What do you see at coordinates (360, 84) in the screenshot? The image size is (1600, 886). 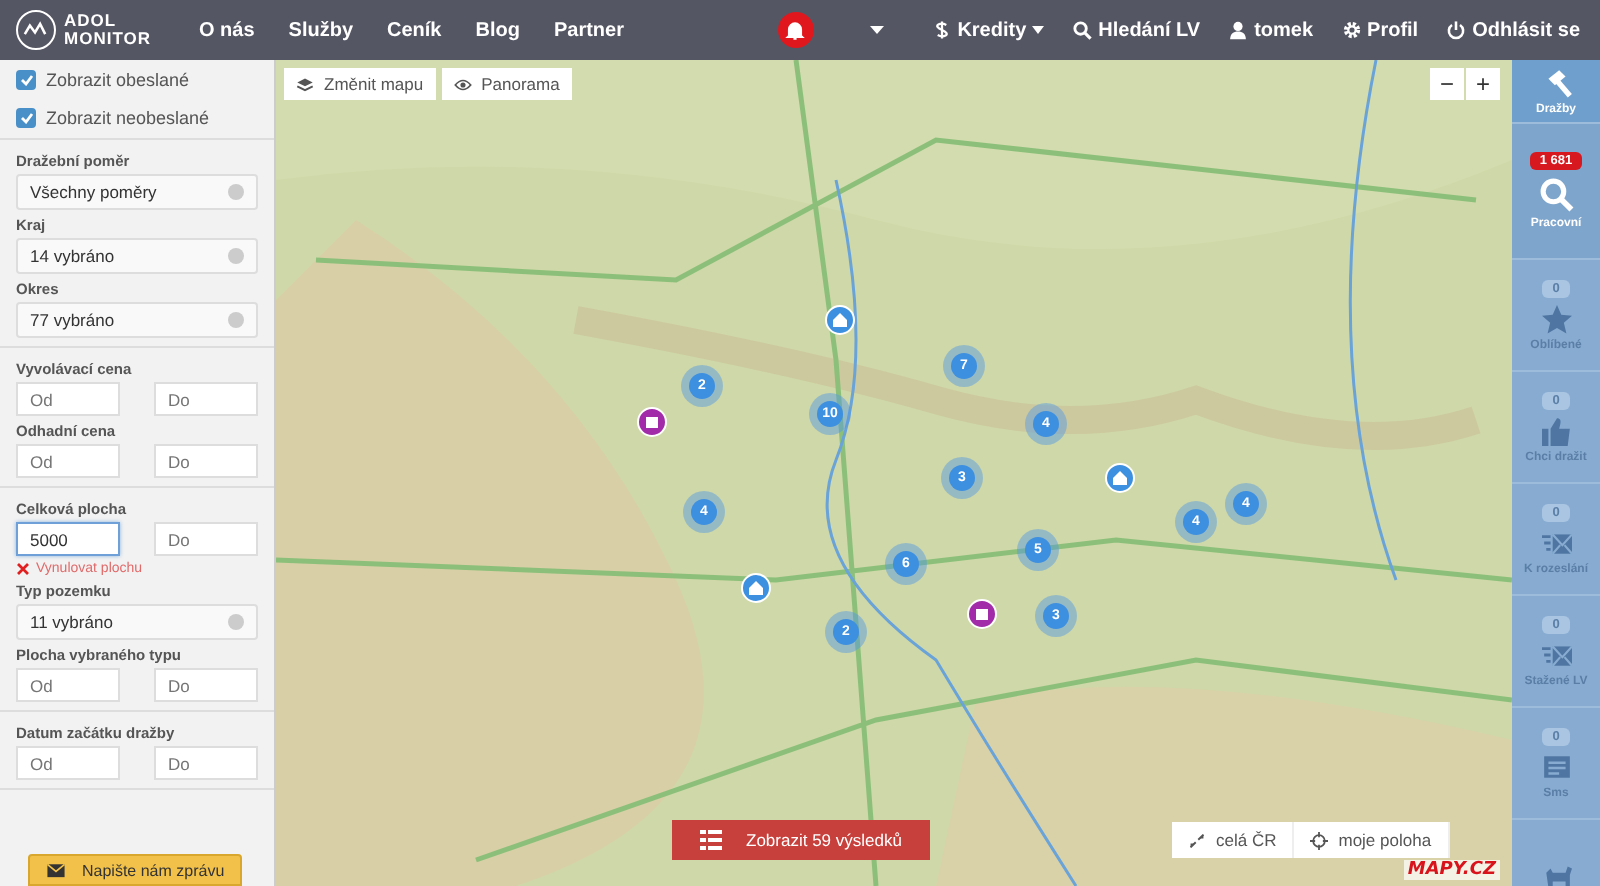 I see `map-button: Změnit mapu` at bounding box center [360, 84].